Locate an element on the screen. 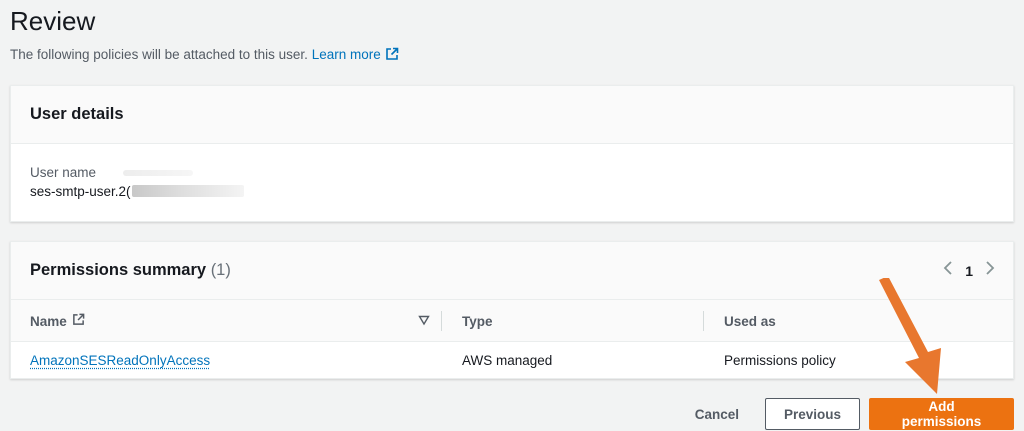 The width and height of the screenshot is (1024, 431). permissions-header: Permissions summary (1) 1 is located at coordinates (512, 271).